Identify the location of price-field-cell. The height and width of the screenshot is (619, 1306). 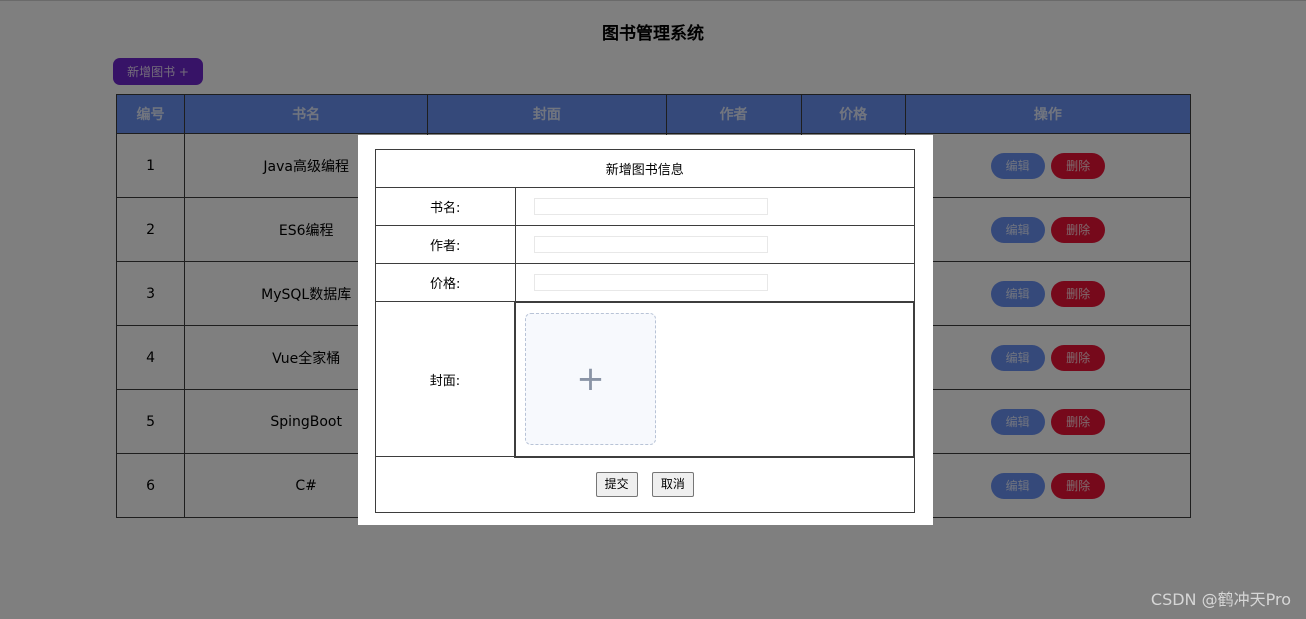
(714, 282).